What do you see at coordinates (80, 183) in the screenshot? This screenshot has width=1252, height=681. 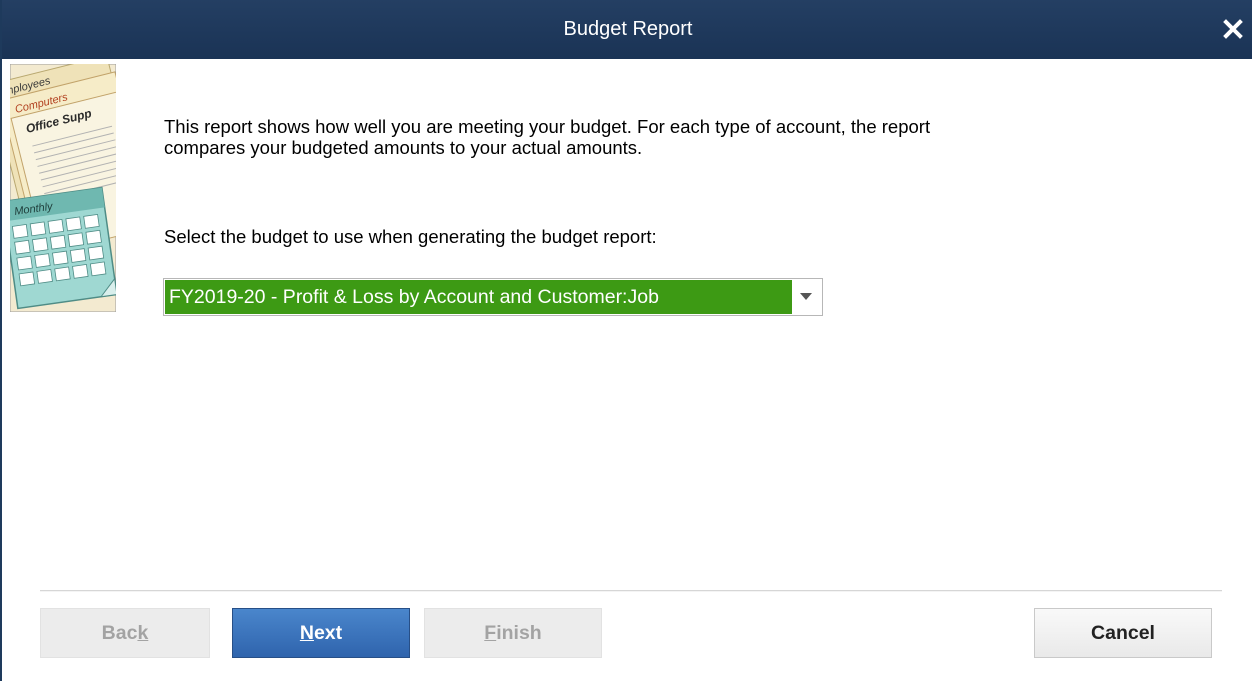 I see `budget-illustration: mployees Computers Office Supp Monthly` at bounding box center [80, 183].